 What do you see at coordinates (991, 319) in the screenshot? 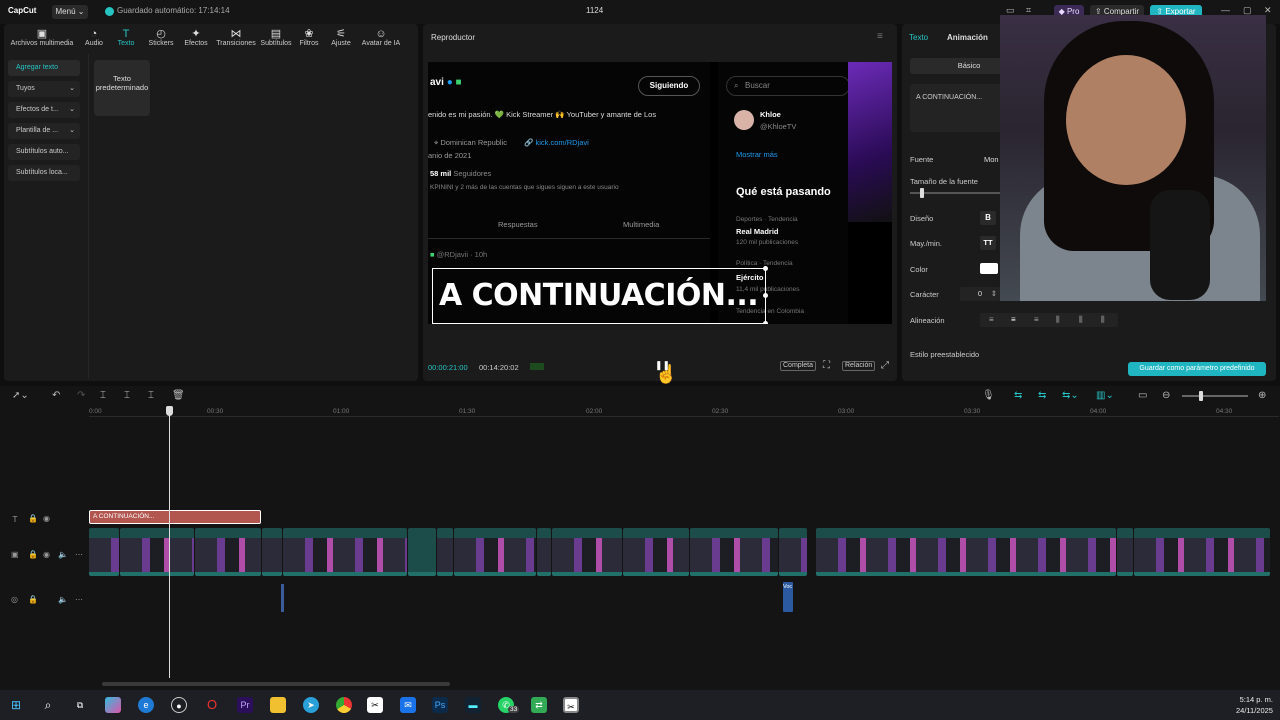
I see `align-left-icon: ≡` at bounding box center [991, 319].